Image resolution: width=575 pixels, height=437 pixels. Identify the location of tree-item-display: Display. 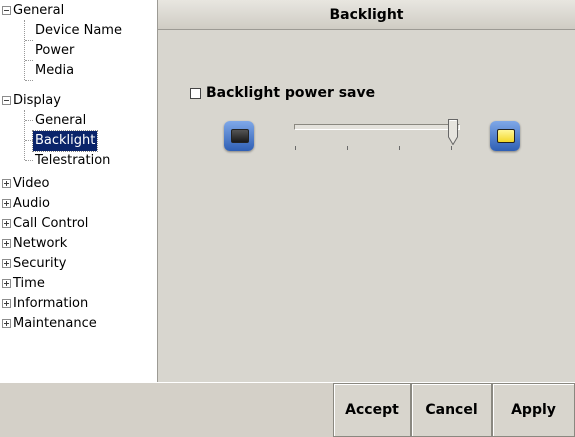
(31, 101).